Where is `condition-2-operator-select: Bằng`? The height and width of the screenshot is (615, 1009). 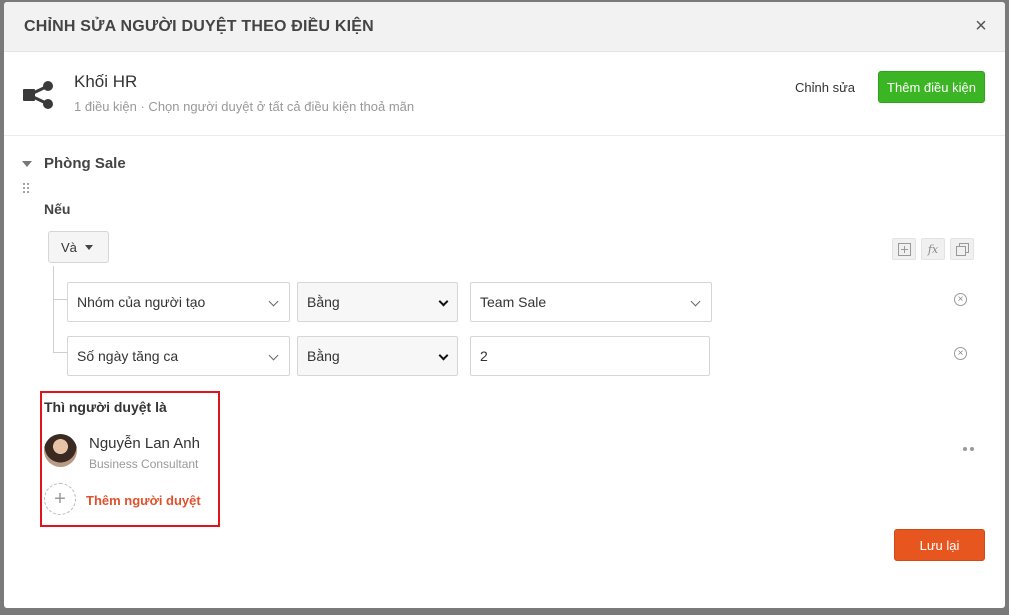
condition-2-operator-select: Bằng is located at coordinates (377, 356).